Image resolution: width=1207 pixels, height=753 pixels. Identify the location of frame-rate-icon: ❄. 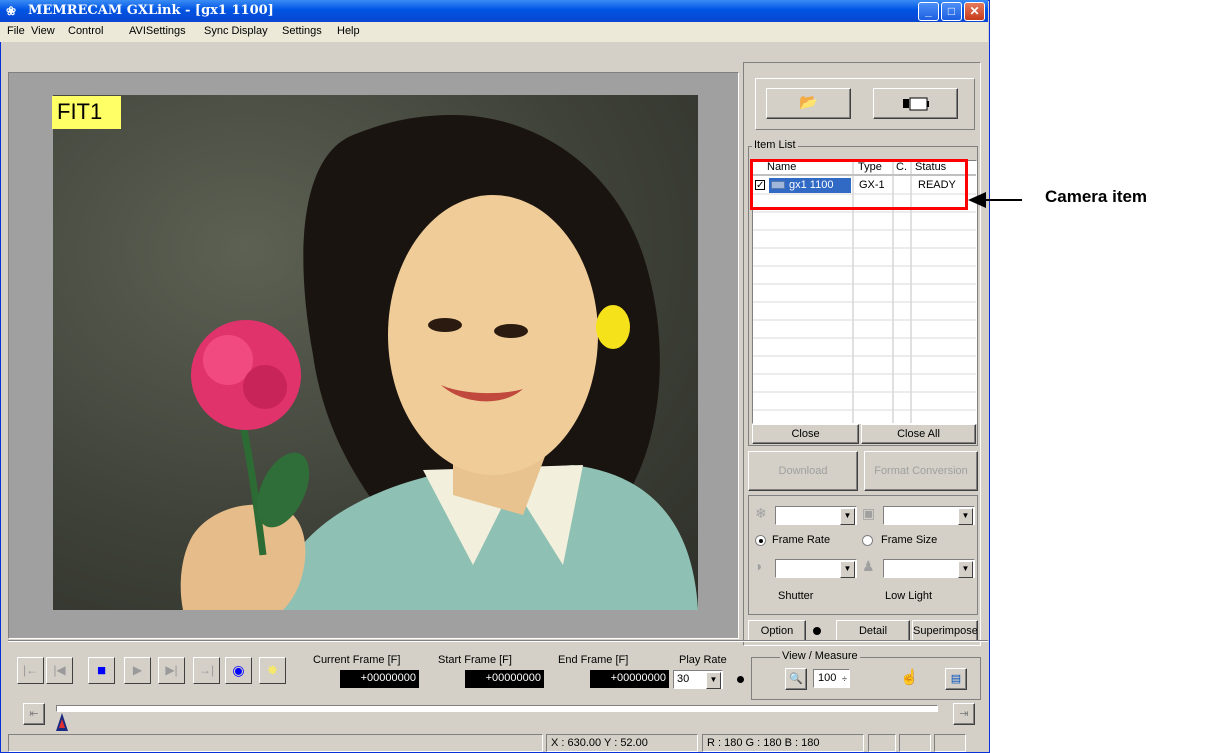
(761, 513).